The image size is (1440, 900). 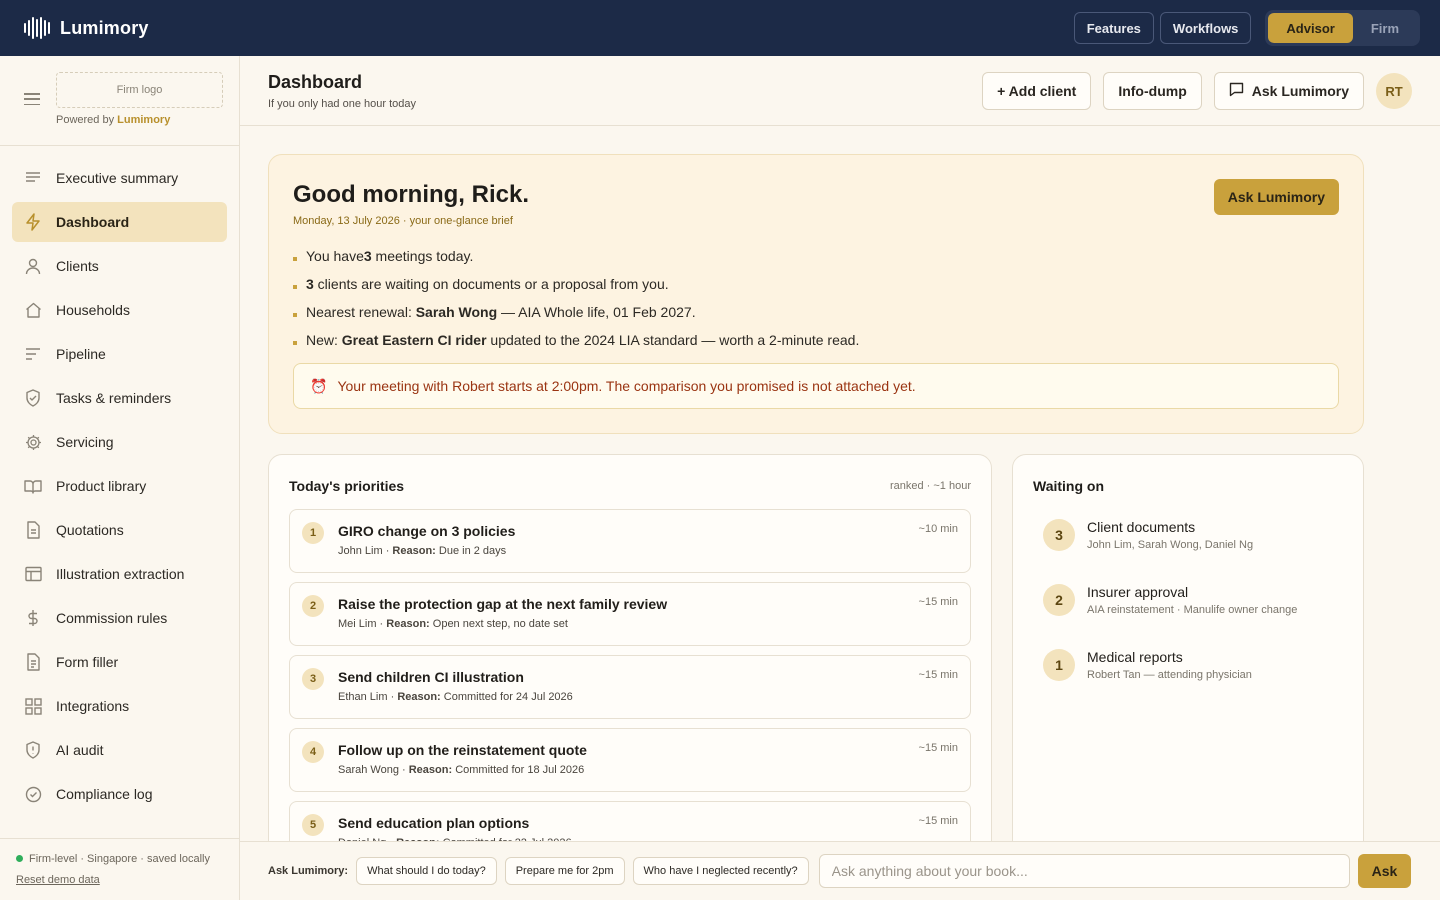 I want to click on sidebar-item-quotations: Quotations, so click(x=119, y=530).